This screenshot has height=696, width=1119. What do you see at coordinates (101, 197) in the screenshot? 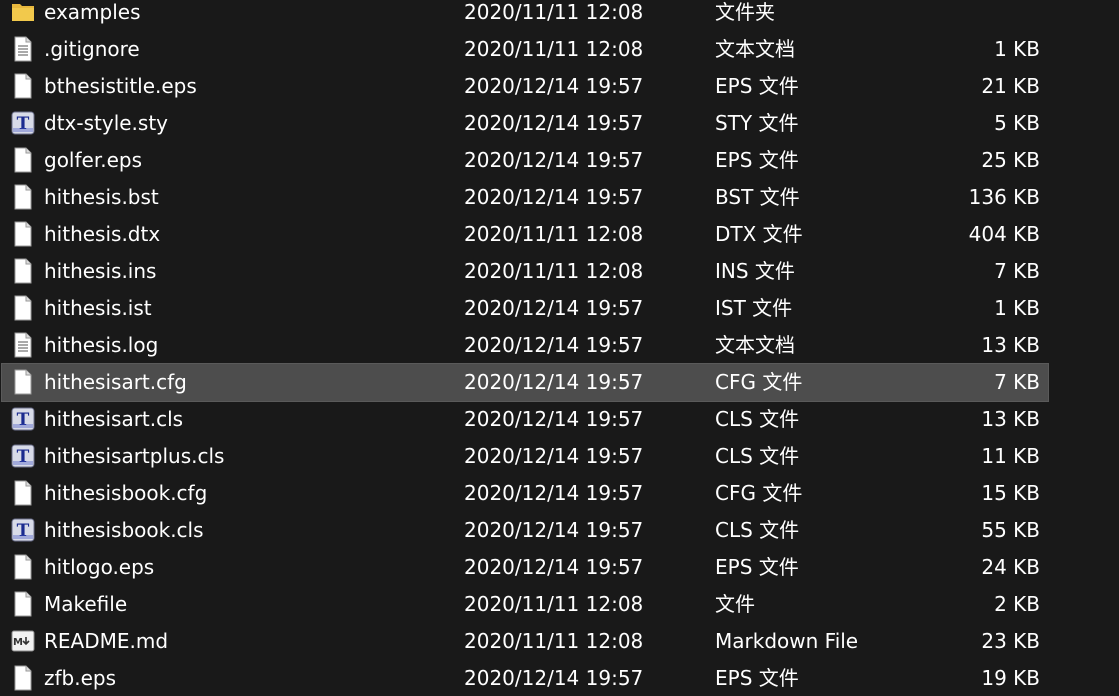
I see `file-name: hithesis.bst` at bounding box center [101, 197].